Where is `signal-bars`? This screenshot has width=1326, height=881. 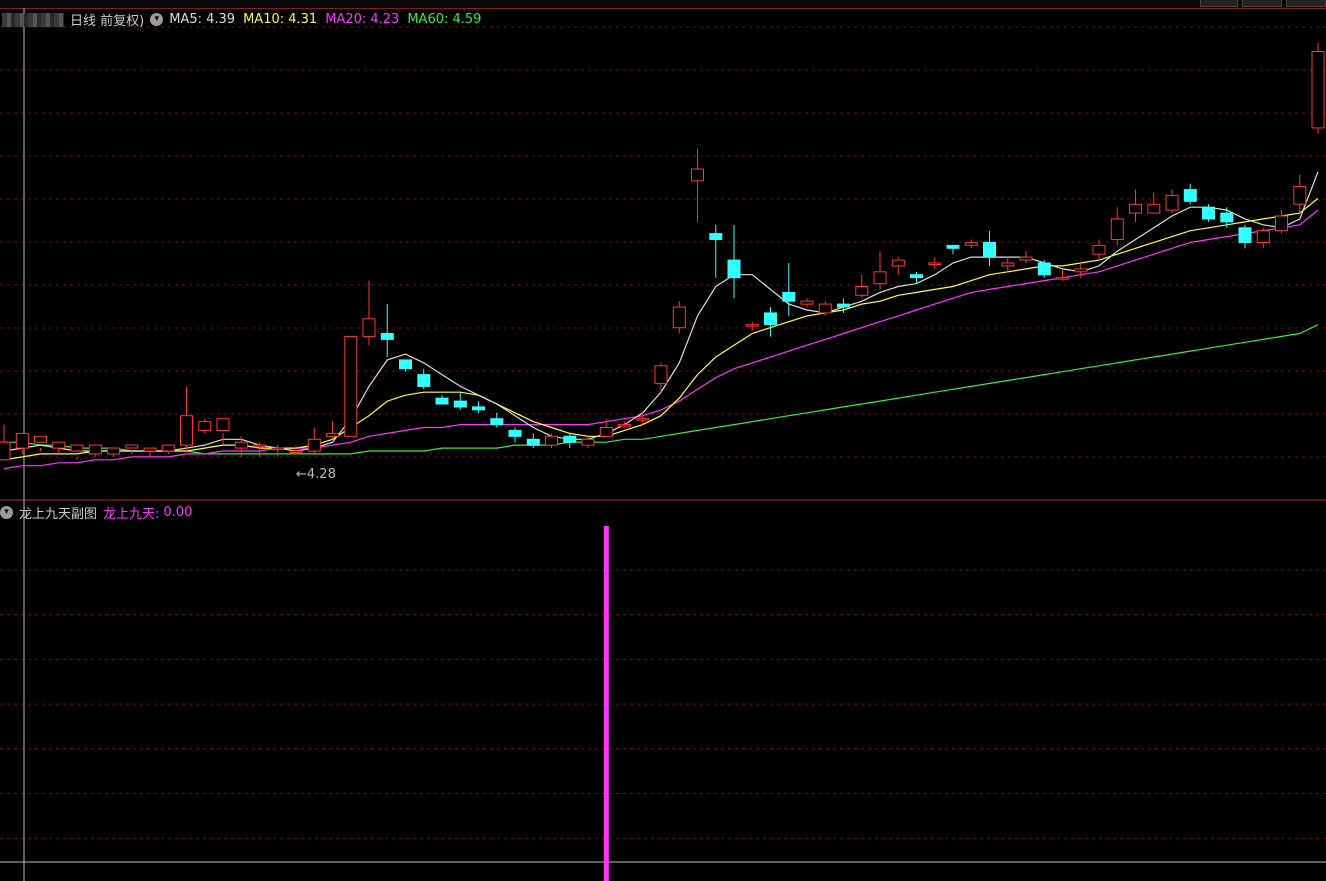
signal-bars is located at coordinates (606, 703).